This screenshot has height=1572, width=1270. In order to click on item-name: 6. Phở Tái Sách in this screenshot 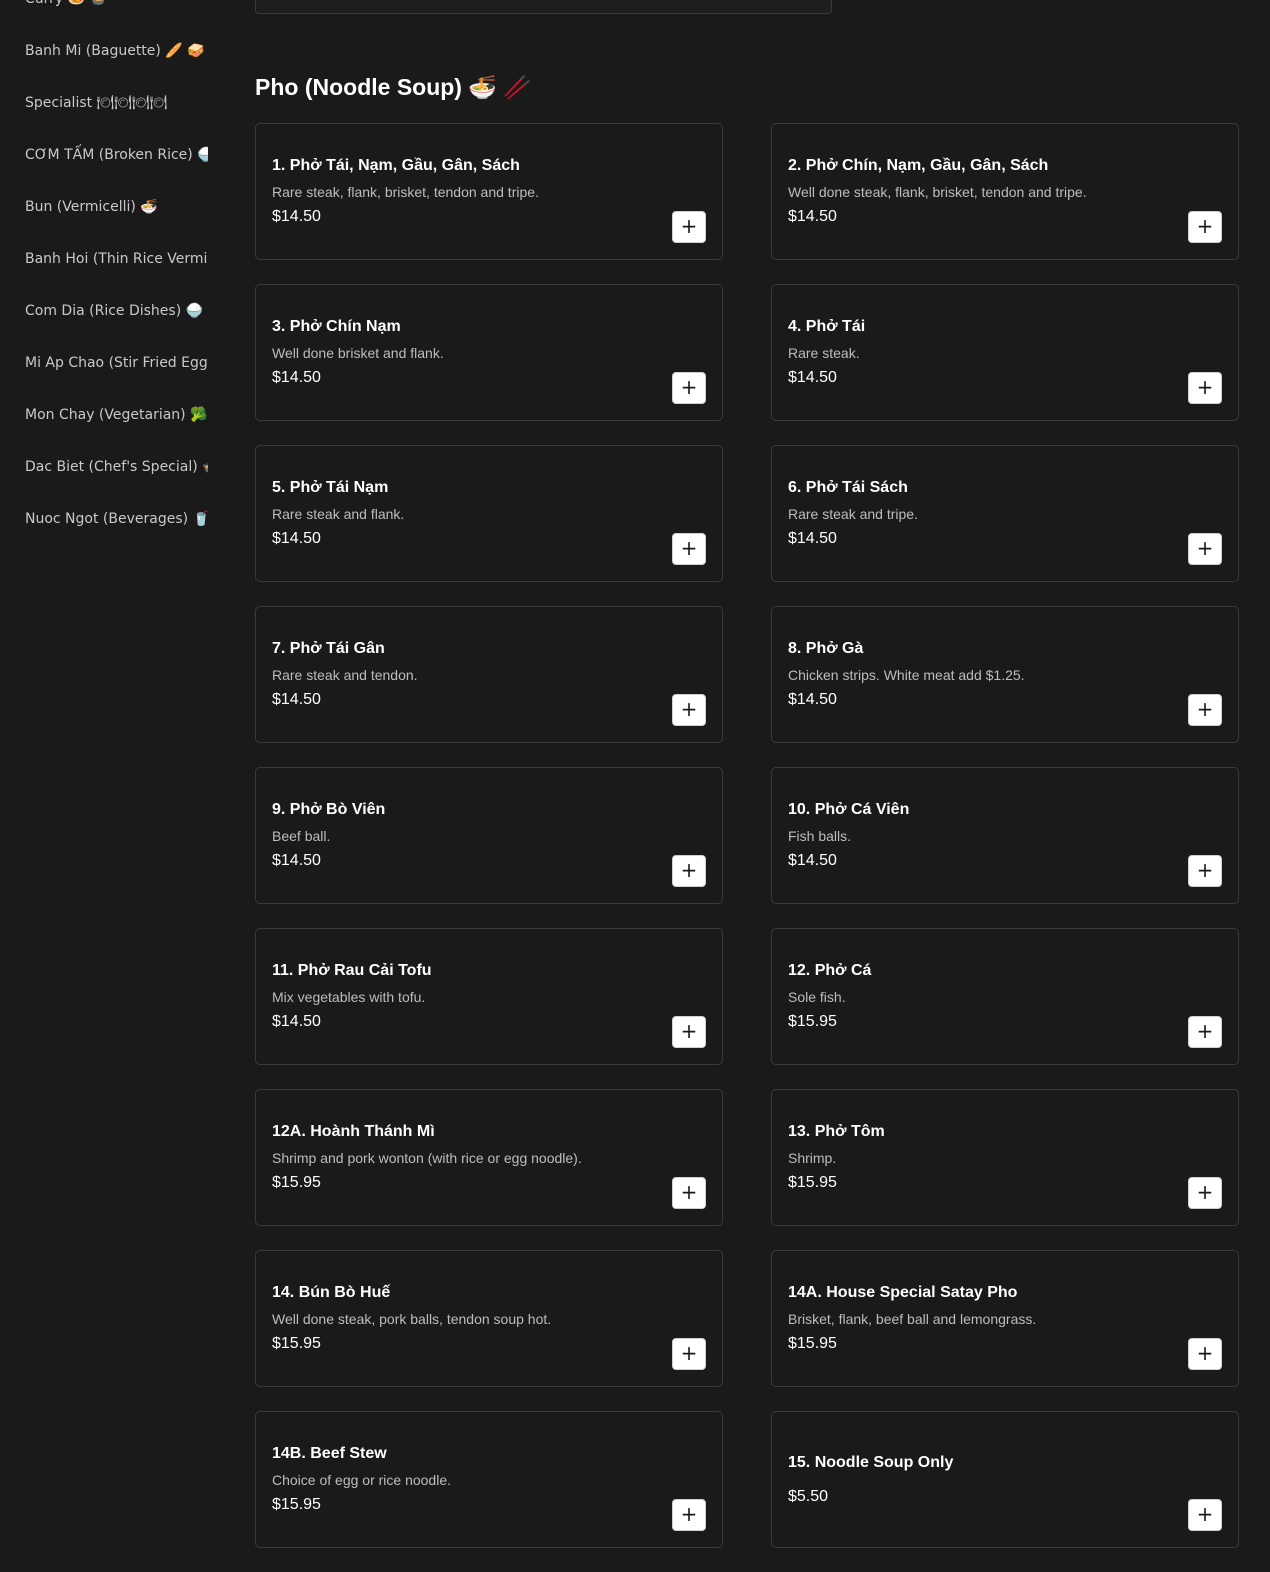, I will do `click(848, 487)`.